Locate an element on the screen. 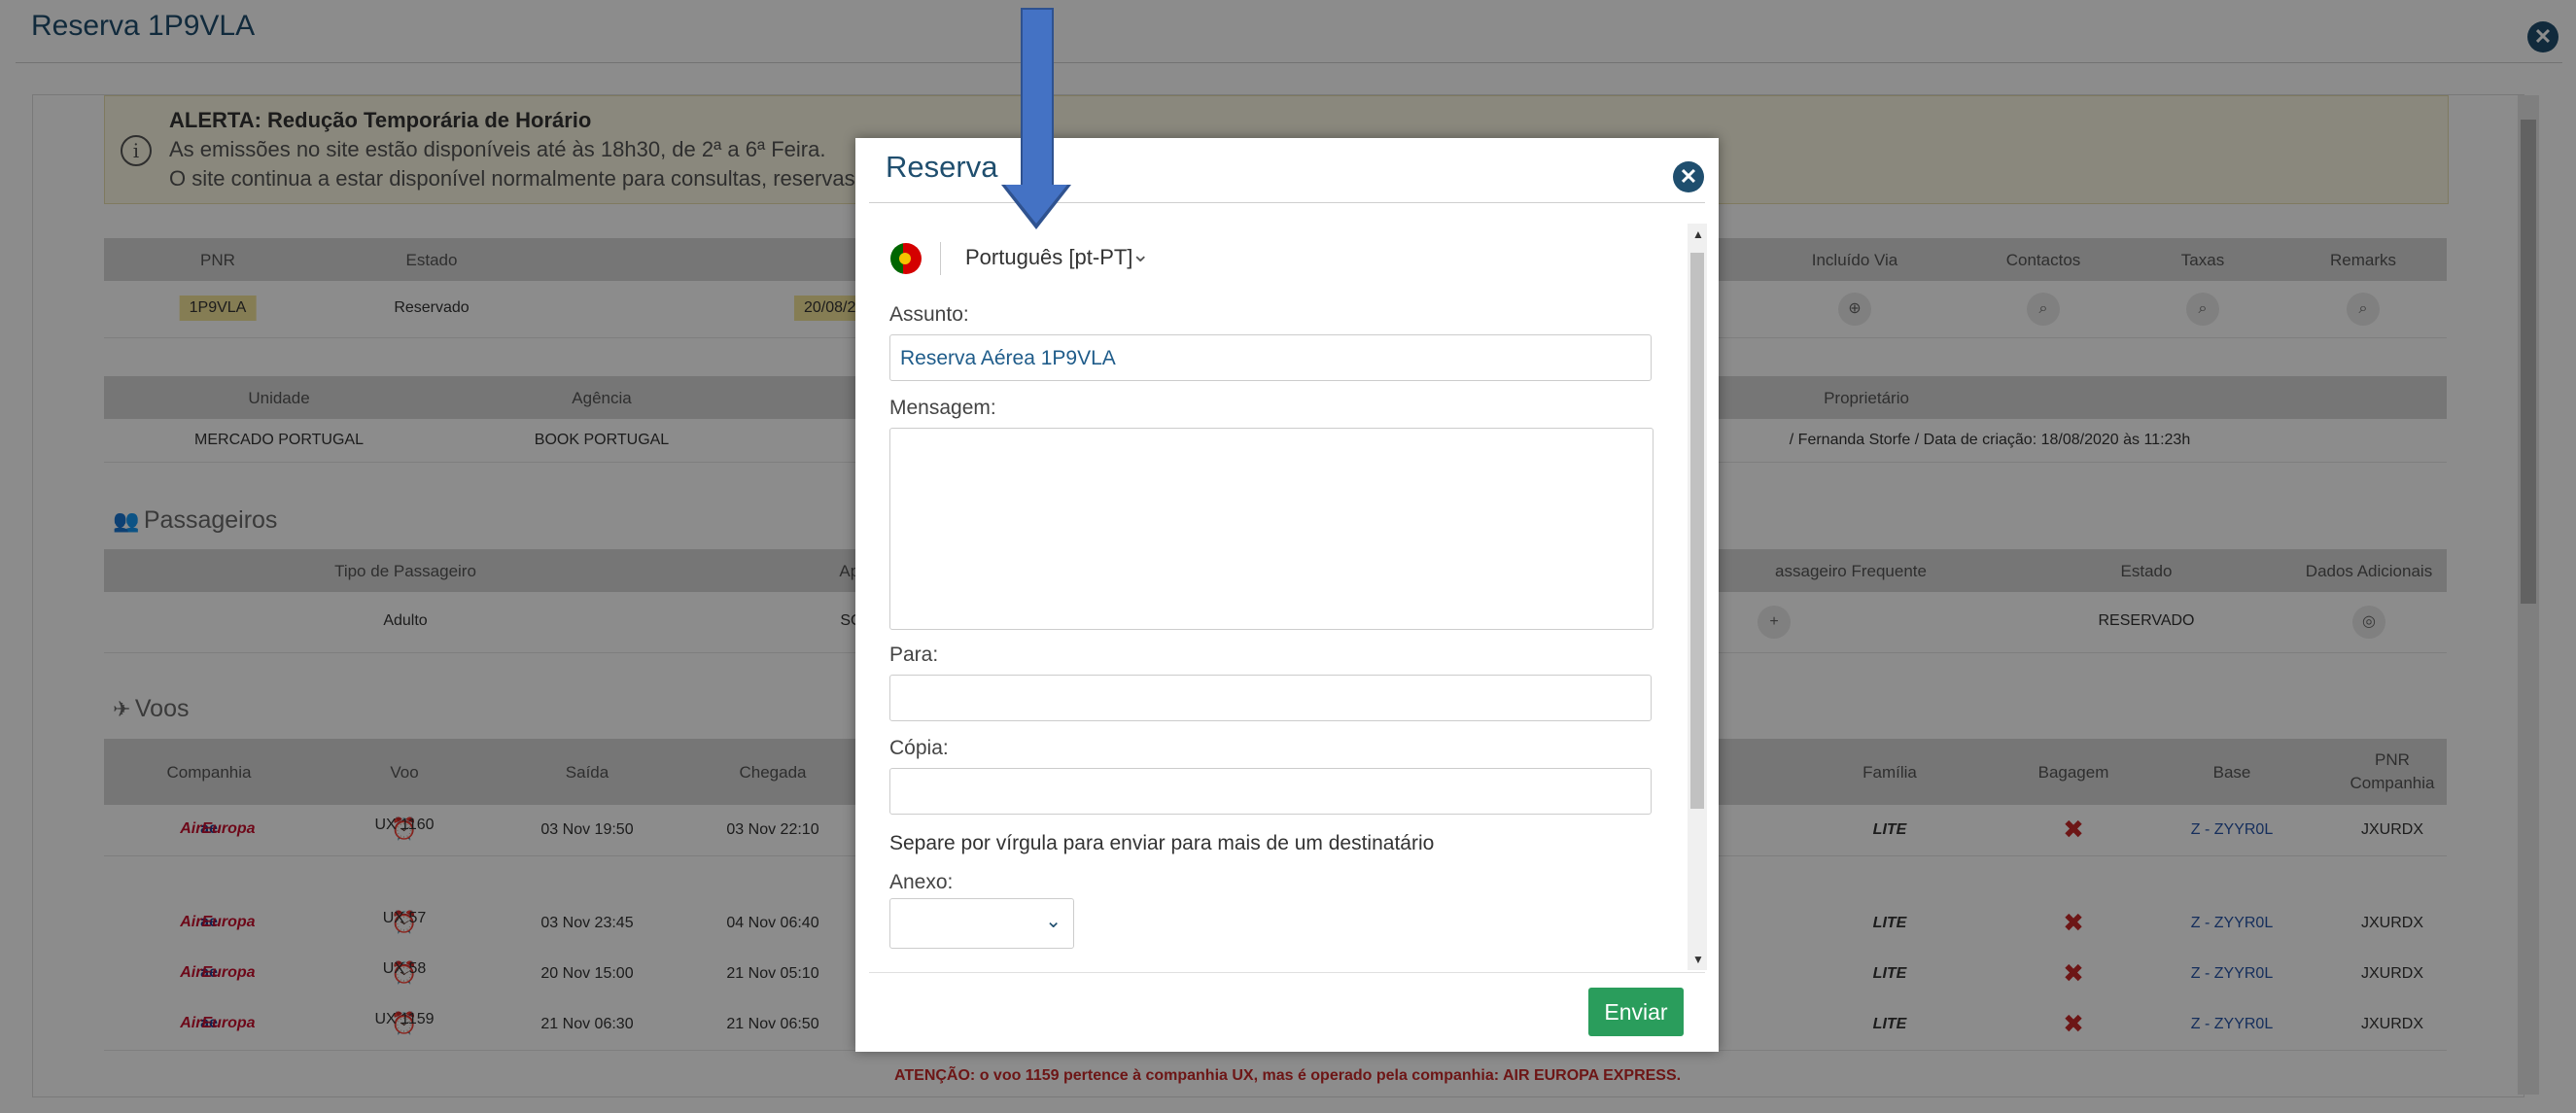 This screenshot has width=2576, height=1113. attachment-label: Anexo: is located at coordinates (921, 882).